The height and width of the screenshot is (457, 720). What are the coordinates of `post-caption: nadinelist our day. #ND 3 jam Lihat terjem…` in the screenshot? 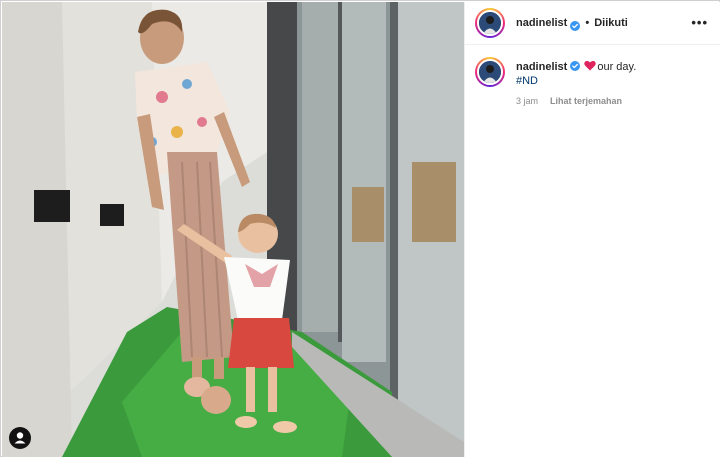 It's located at (592, 76).